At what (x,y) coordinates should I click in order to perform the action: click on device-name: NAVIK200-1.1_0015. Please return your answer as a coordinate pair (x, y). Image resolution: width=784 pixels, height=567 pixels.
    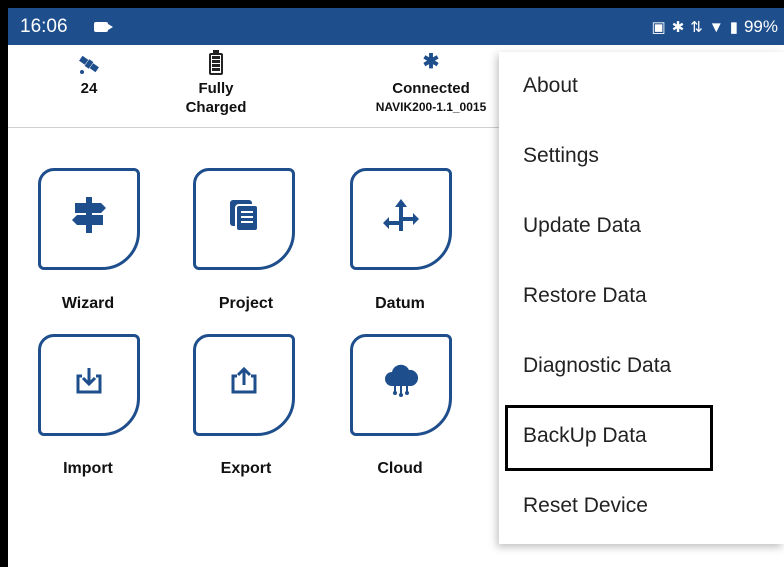
    Looking at the image, I should click on (431, 107).